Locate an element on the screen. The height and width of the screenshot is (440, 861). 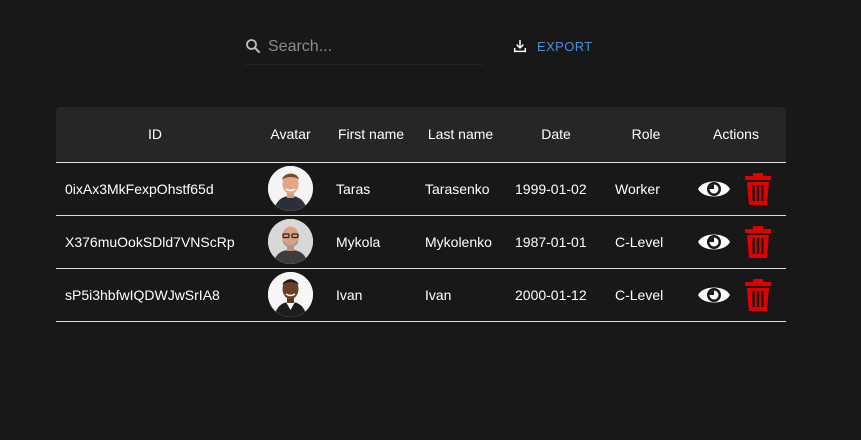
column-header-avatar: Avatar is located at coordinates (290, 134).